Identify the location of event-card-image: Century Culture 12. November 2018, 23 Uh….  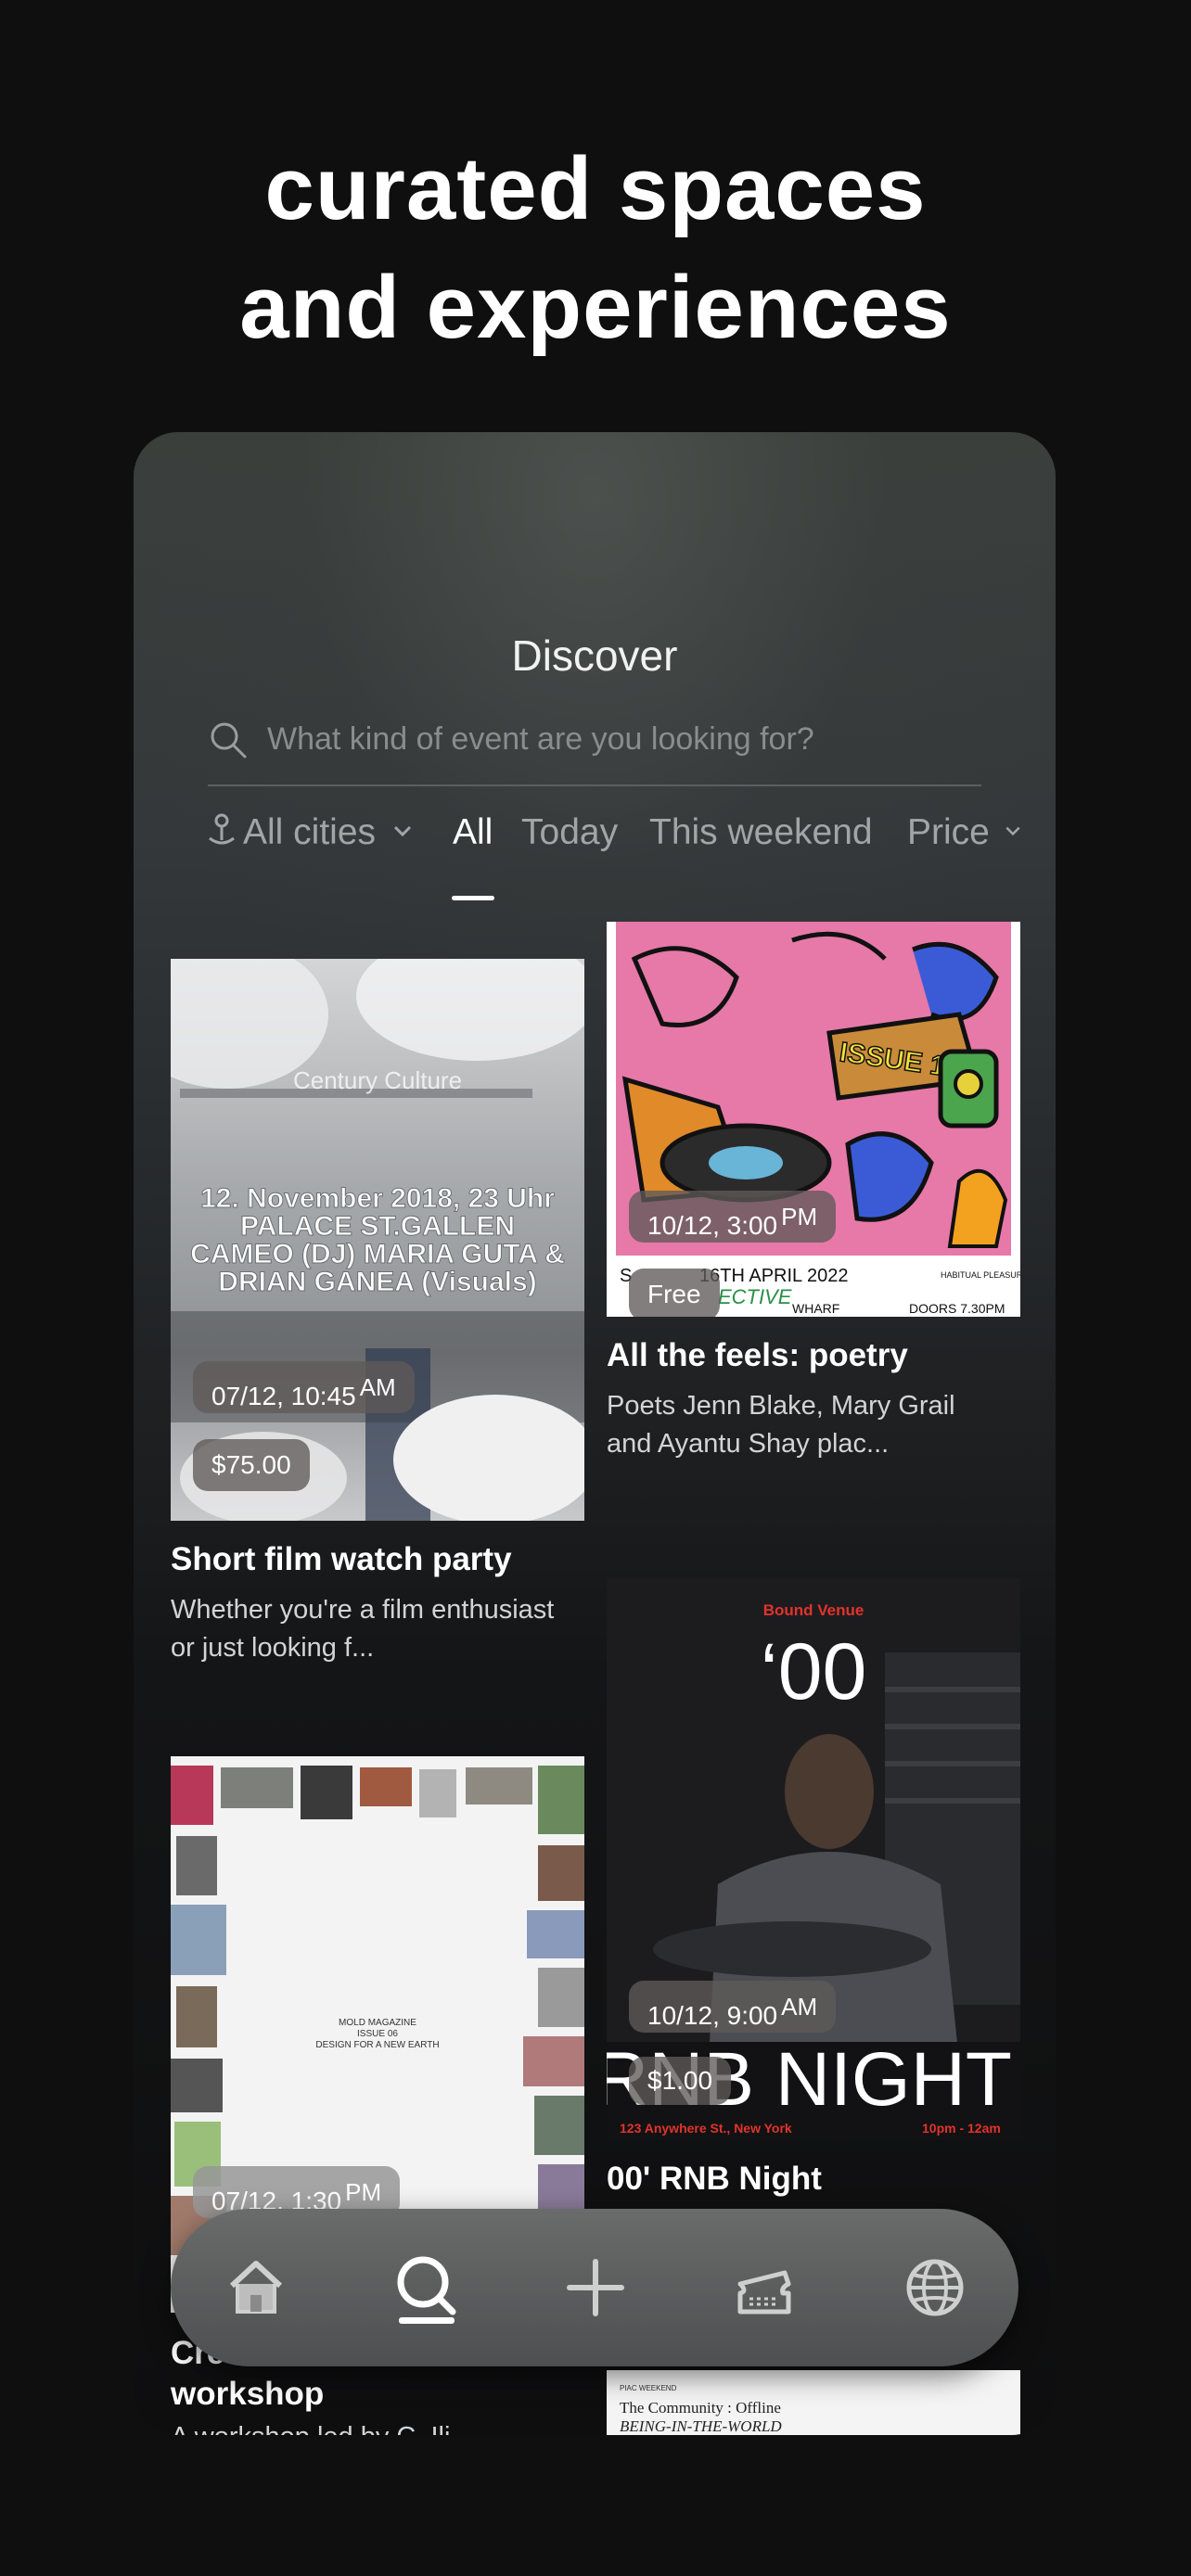
(377, 1240).